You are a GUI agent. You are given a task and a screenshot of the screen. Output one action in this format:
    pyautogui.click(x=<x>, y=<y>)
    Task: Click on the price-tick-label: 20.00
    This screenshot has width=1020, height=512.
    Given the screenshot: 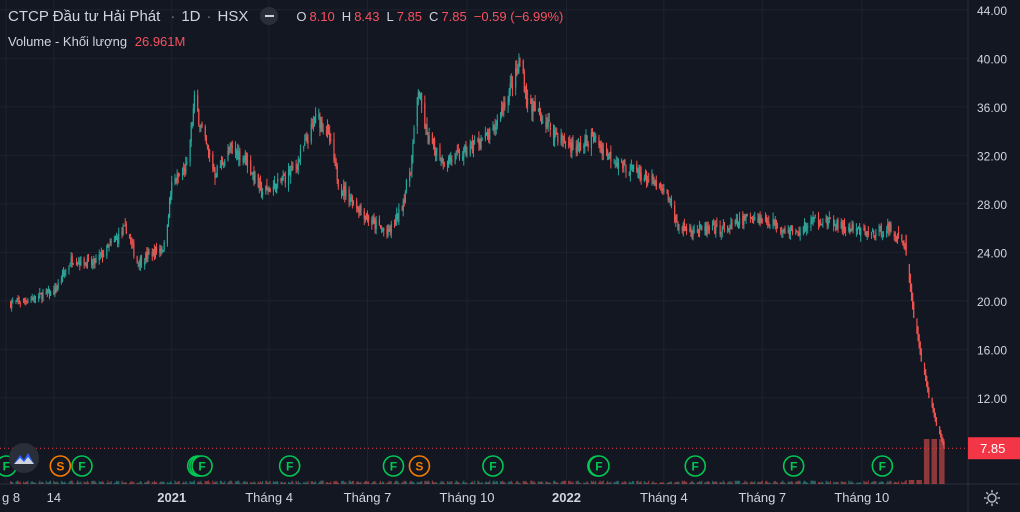 What is the action you would take?
    pyautogui.click(x=992, y=302)
    